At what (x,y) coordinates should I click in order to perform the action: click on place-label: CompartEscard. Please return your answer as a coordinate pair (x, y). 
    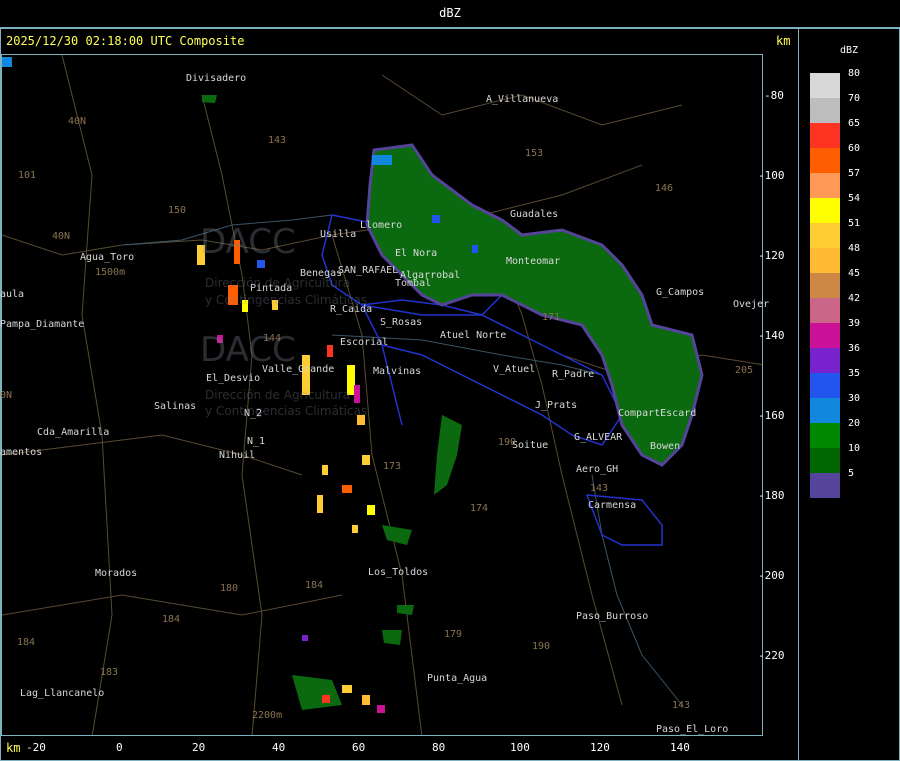
    Looking at the image, I should click on (657, 413).